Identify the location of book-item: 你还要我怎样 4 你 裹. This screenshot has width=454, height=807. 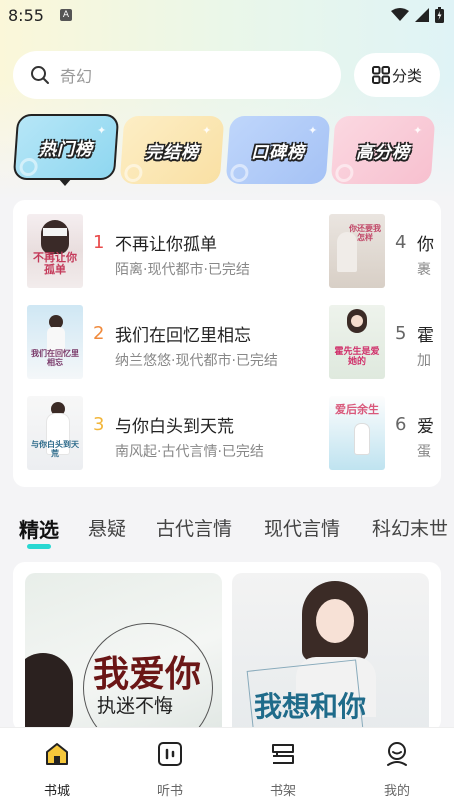
(385, 252).